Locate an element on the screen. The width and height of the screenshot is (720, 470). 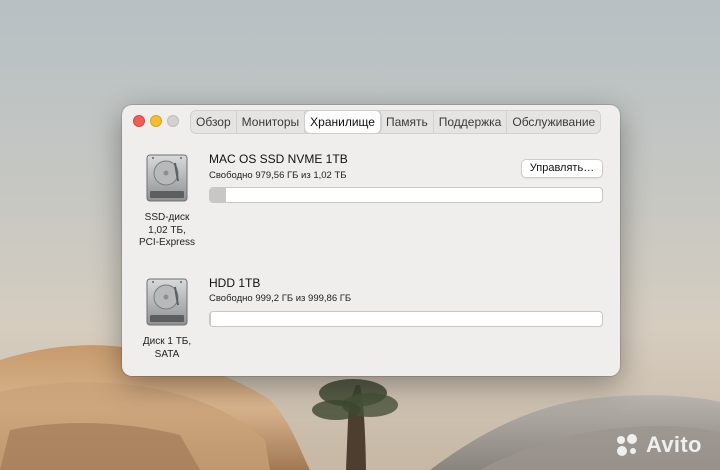
disk-caption-line: Диск 1 ТБ, is located at coordinates (167, 341).